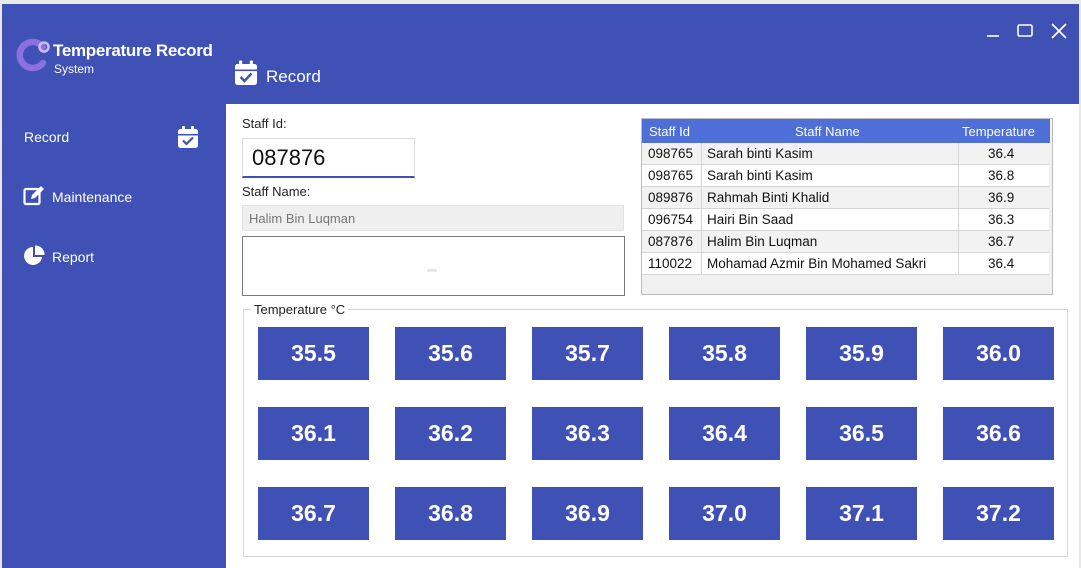 The width and height of the screenshot is (1081, 568). I want to click on temp-button-35-7: 35.7, so click(587, 353).